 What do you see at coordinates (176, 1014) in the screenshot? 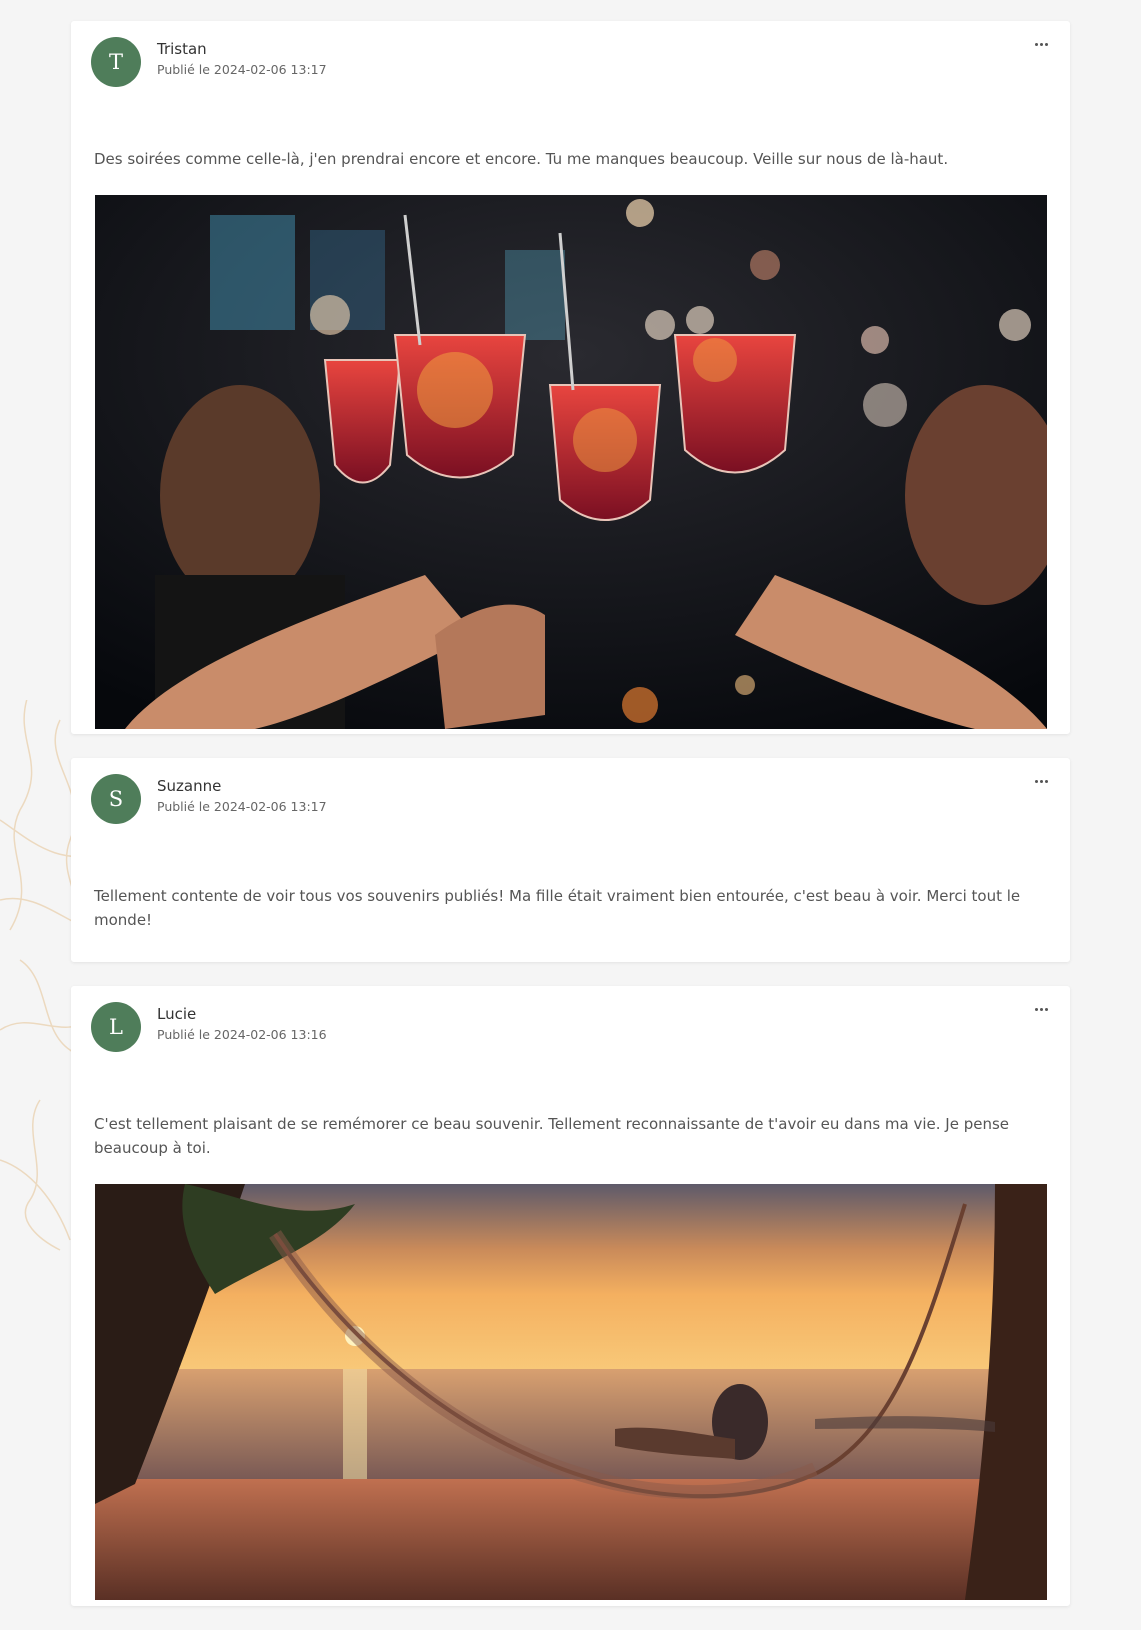
I see `post-author: Lucie` at bounding box center [176, 1014].